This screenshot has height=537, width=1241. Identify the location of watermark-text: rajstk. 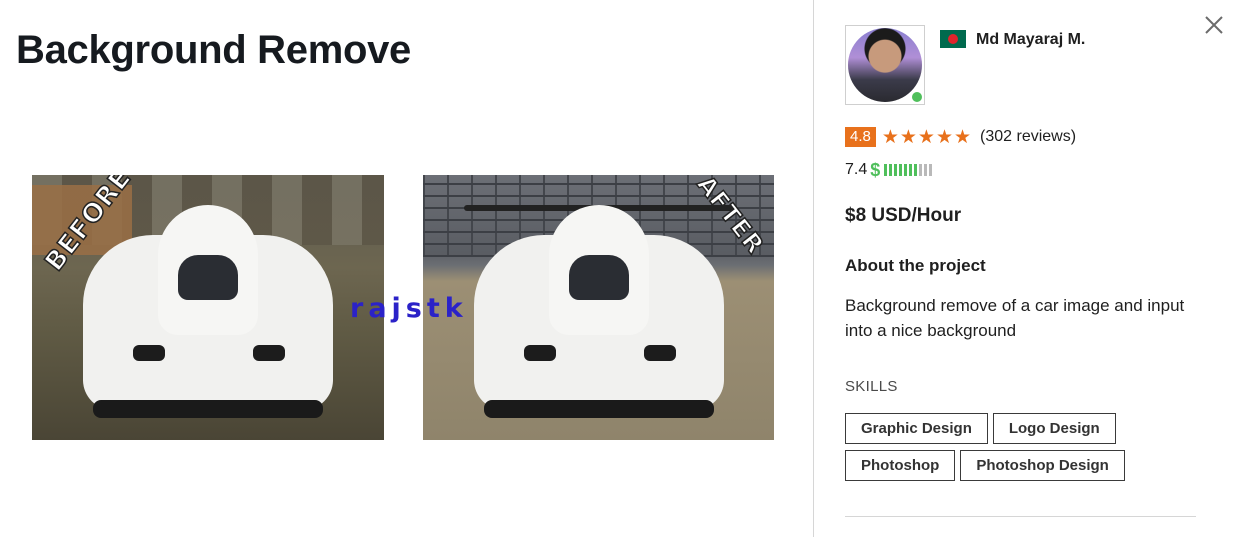
(409, 308).